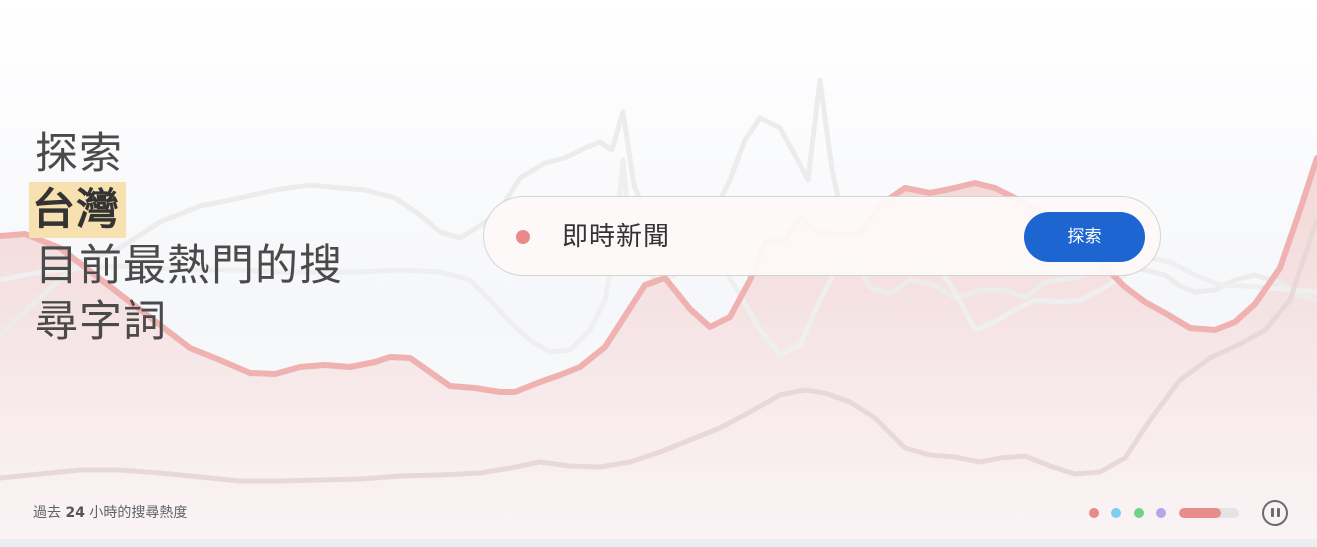 This screenshot has height=547, width=1317. I want to click on caption-suffix: 小時的搜尋熱度, so click(138, 513).